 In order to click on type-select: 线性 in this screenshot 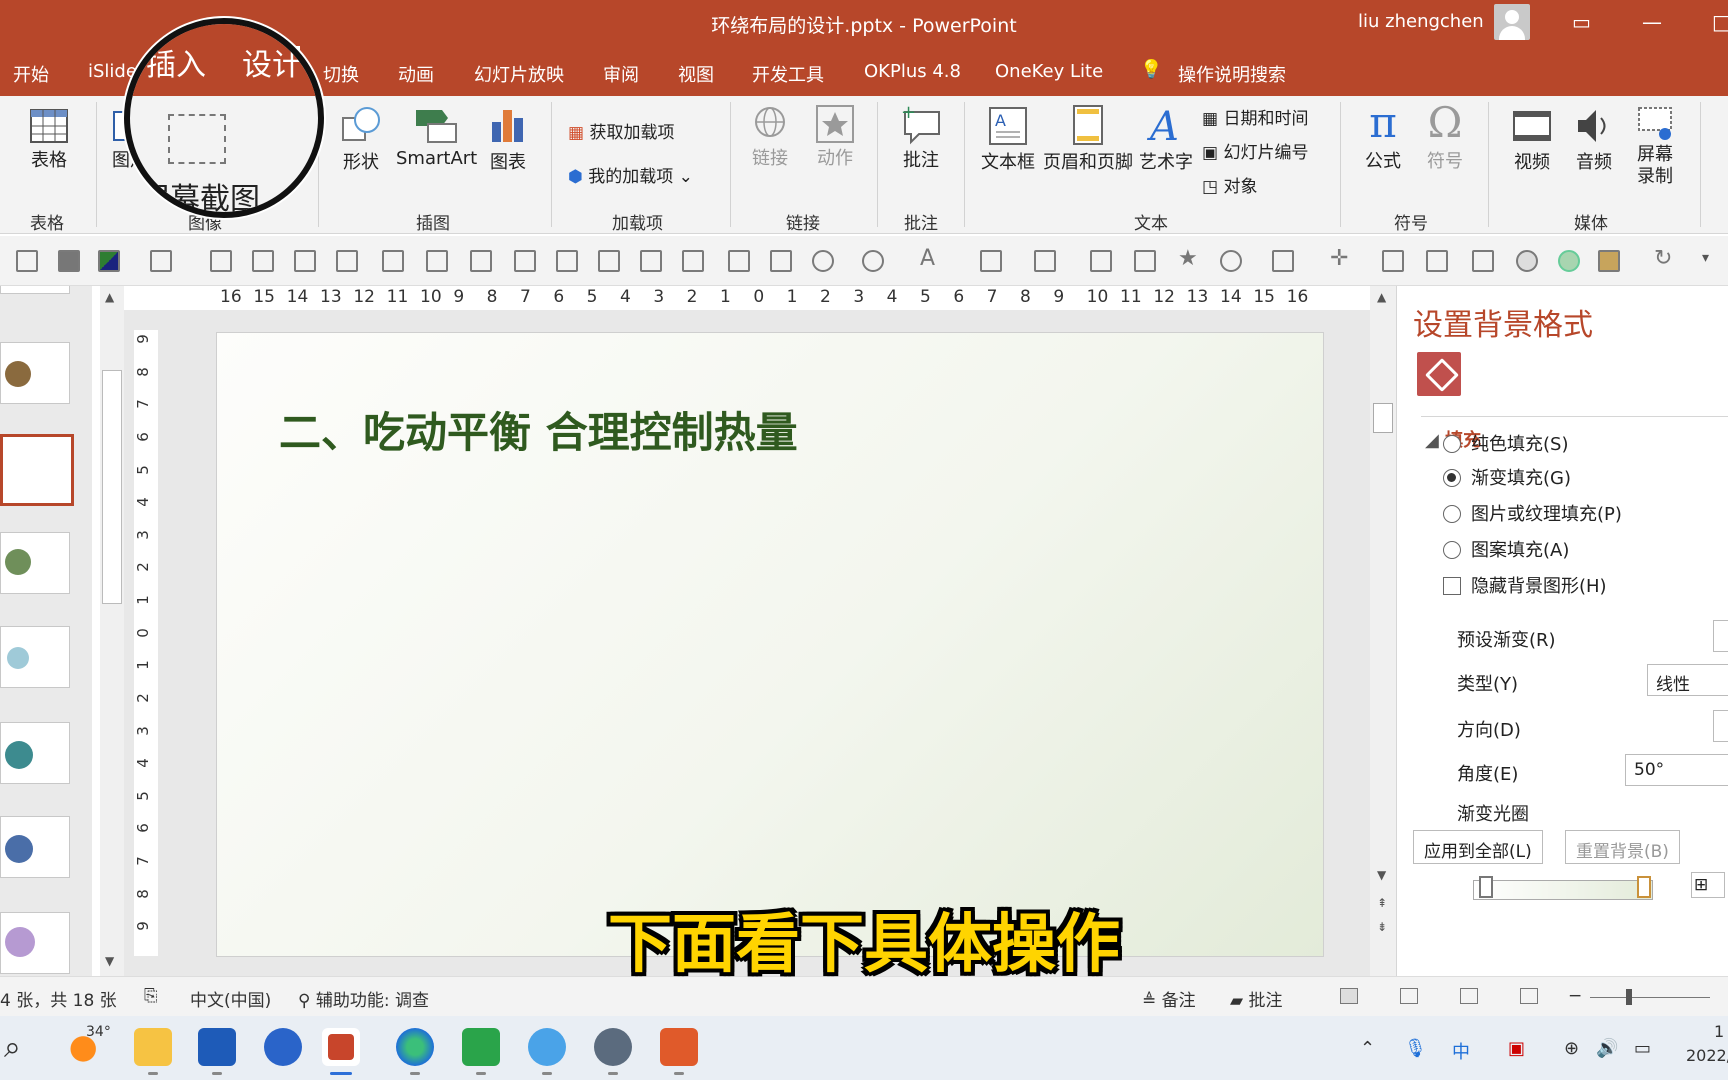, I will do `click(1687, 680)`.